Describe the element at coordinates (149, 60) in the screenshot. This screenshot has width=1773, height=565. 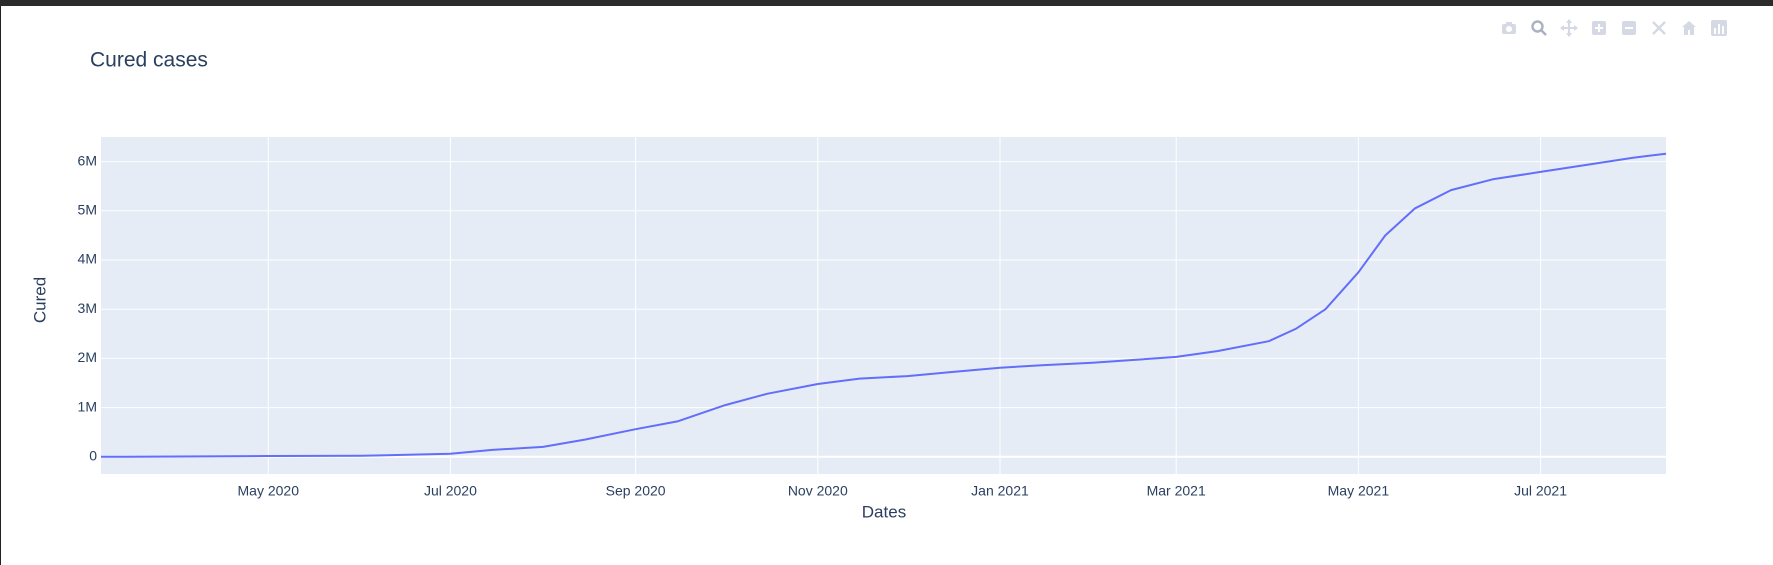
I see `chart-title: Cured cases` at that location.